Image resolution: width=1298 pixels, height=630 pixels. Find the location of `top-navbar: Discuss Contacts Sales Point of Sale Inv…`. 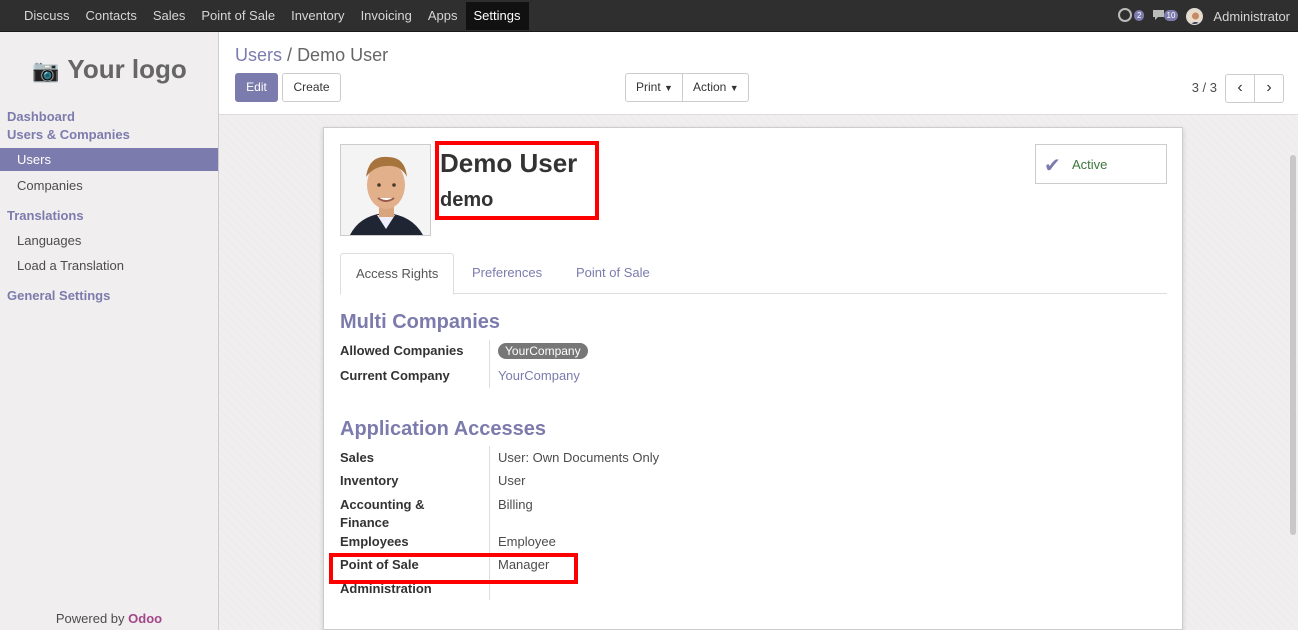

top-navbar: Discuss Contacts Sales Point of Sale Inv… is located at coordinates (649, 16).